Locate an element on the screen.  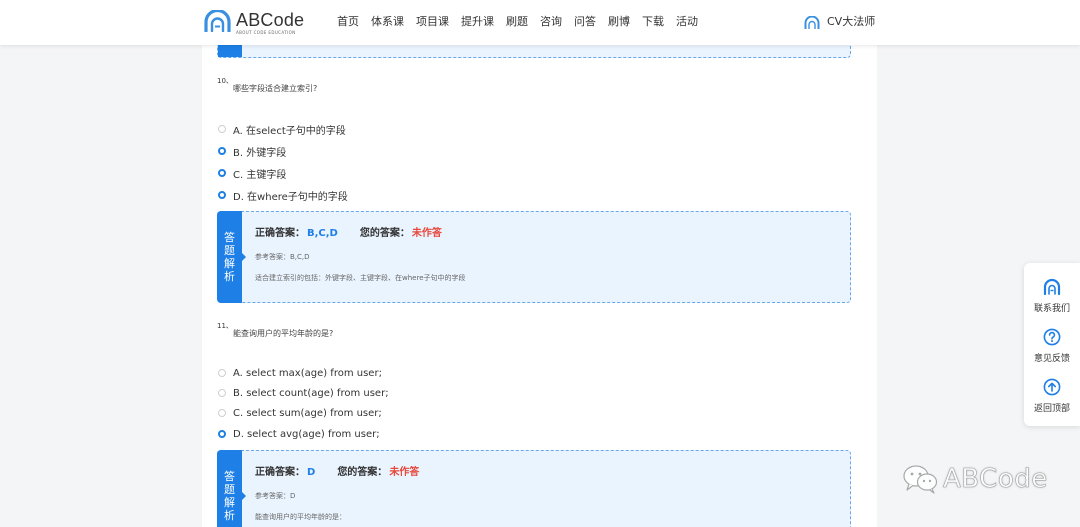
nav-activity: 活动 is located at coordinates (687, 22).